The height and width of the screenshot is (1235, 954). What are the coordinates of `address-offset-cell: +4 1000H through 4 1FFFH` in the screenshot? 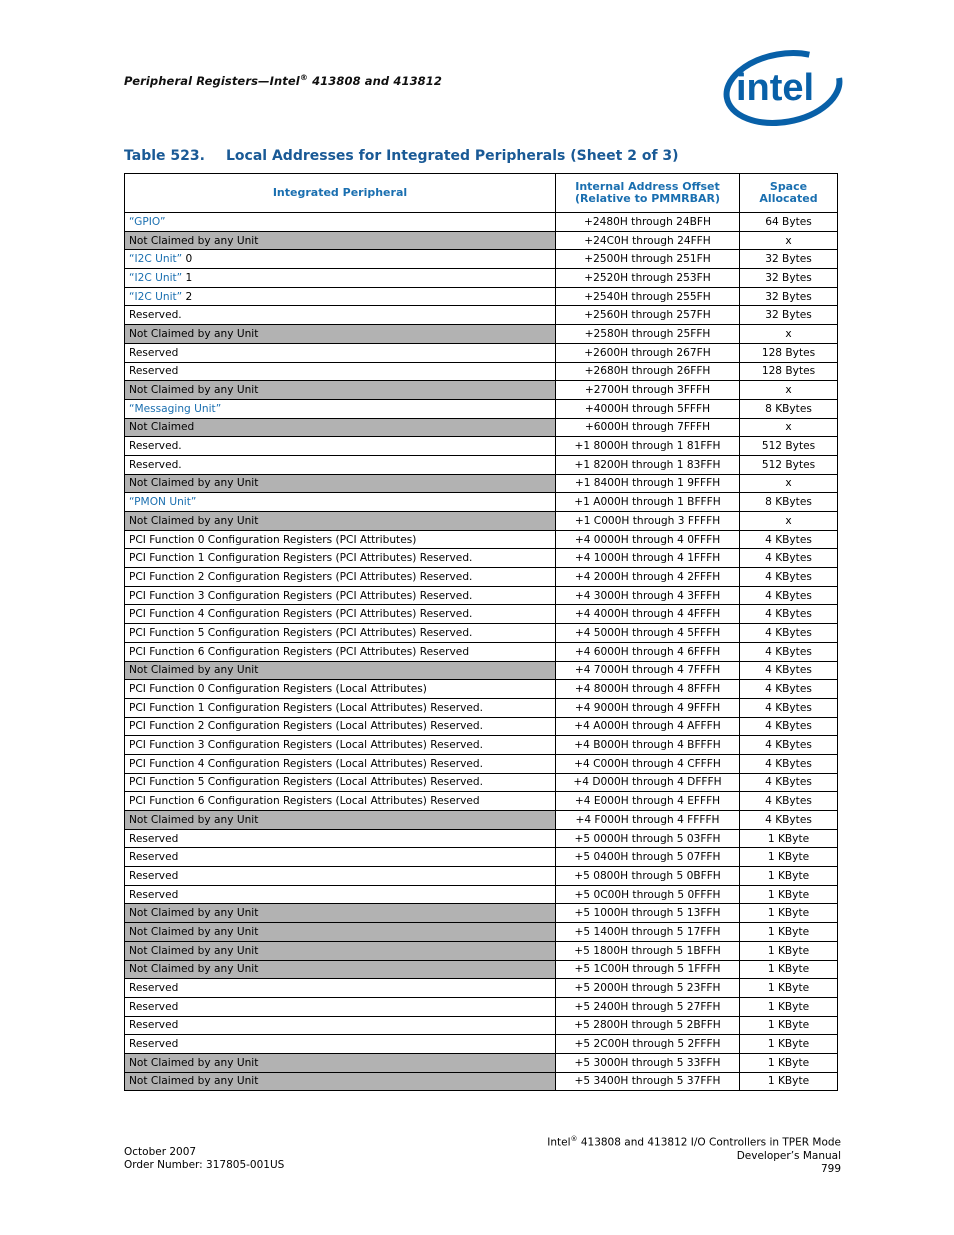 It's located at (647, 558).